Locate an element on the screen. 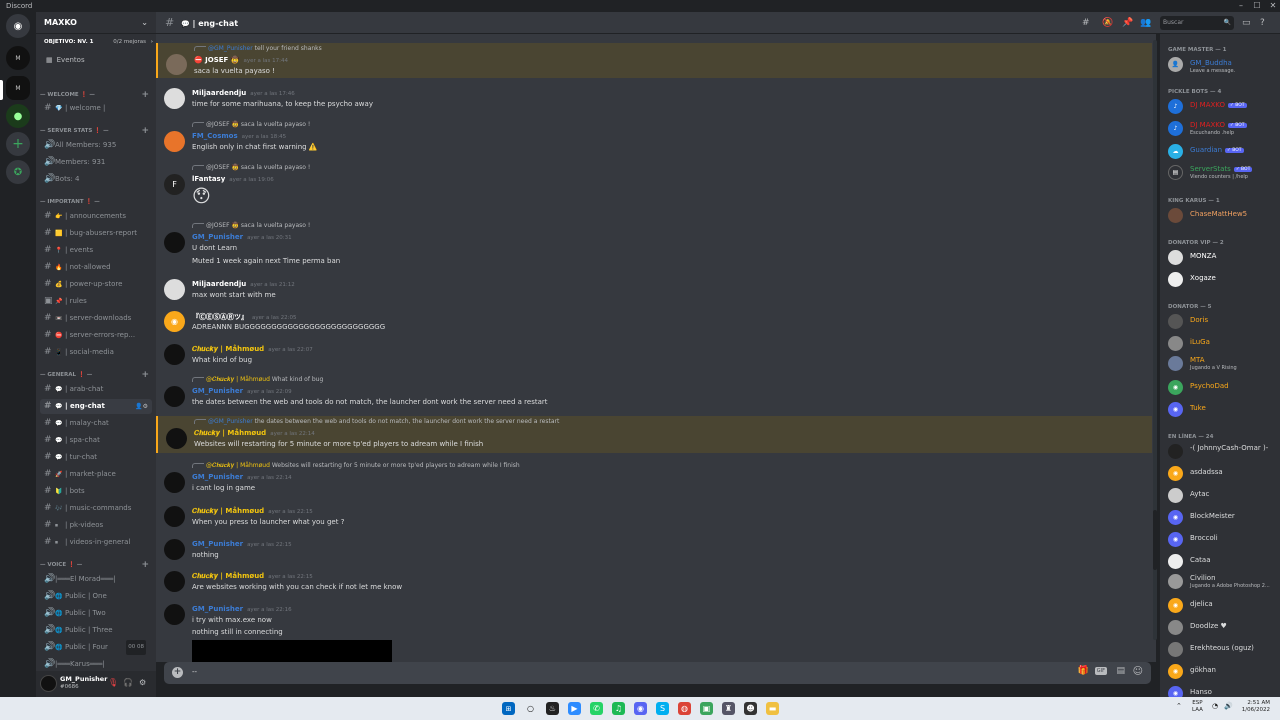 This screenshot has height=720, width=1280. member-item: Erekhteous (oguz) is located at coordinates (1223, 650).